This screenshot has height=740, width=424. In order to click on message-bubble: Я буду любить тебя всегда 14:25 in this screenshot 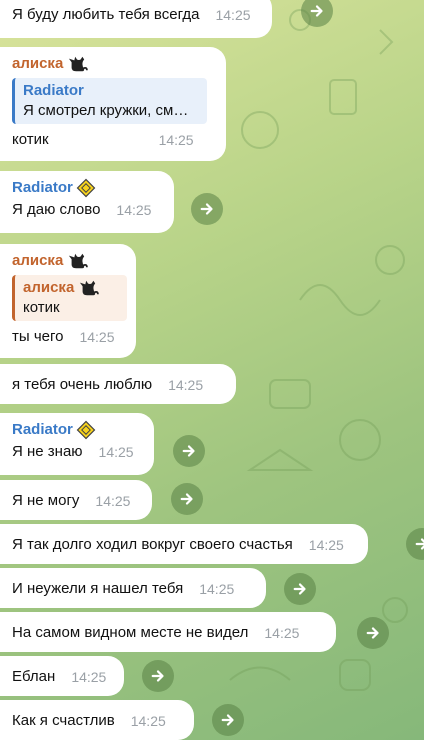, I will do `click(136, 19)`.